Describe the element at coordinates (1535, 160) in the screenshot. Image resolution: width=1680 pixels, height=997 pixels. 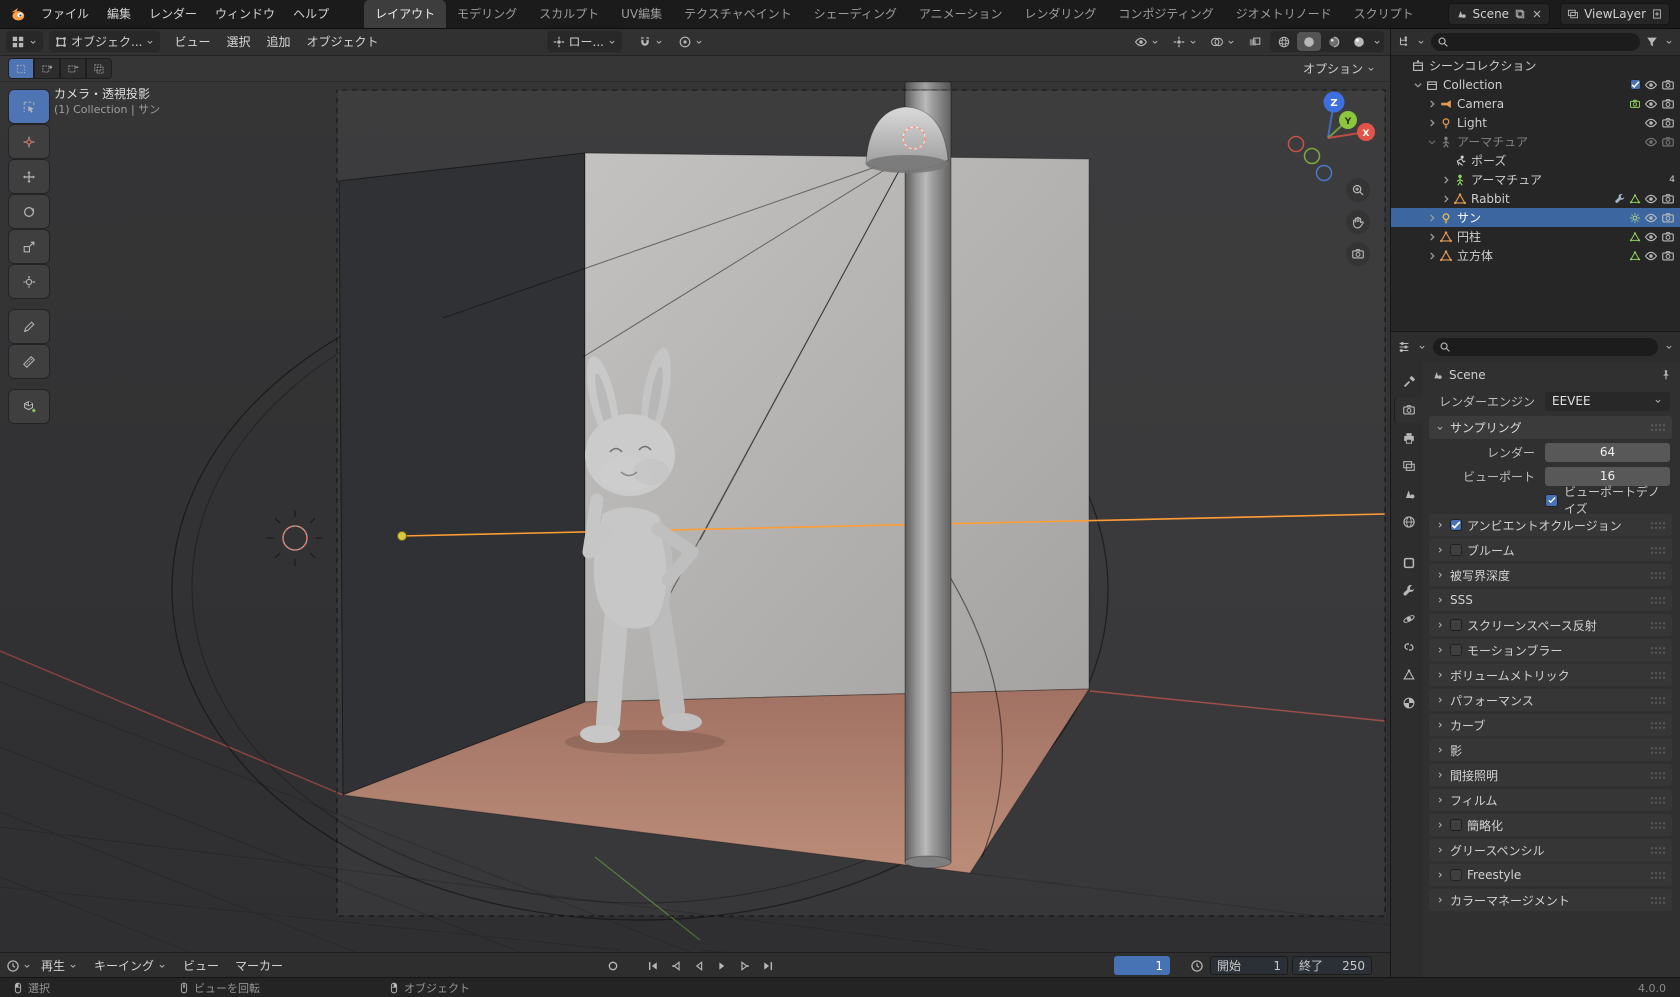
I see `outliner-item-pose: ポーズ` at that location.